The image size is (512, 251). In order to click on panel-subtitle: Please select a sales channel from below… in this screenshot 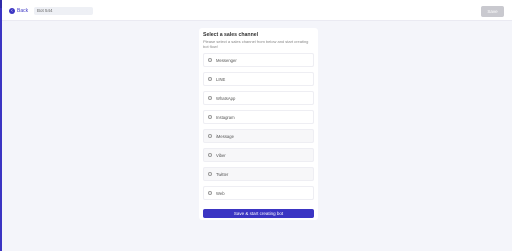, I will do `click(256, 44)`.